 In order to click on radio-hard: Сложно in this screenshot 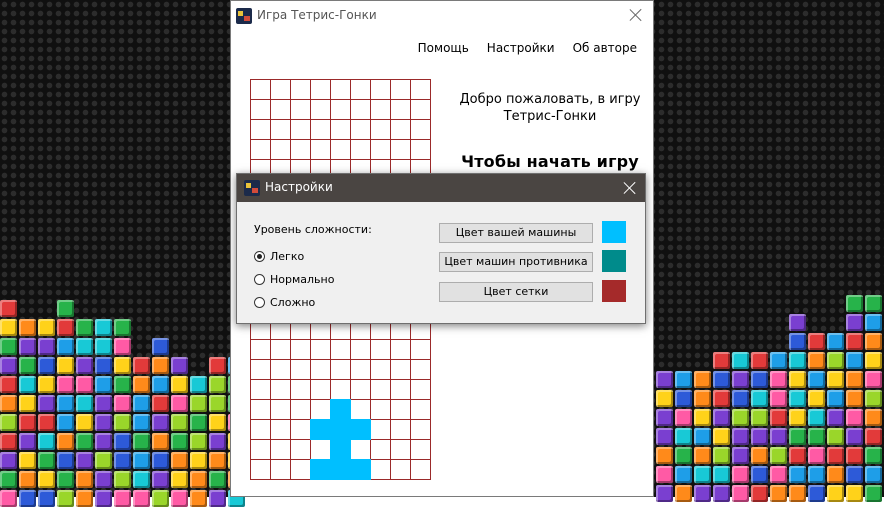, I will do `click(284, 302)`.